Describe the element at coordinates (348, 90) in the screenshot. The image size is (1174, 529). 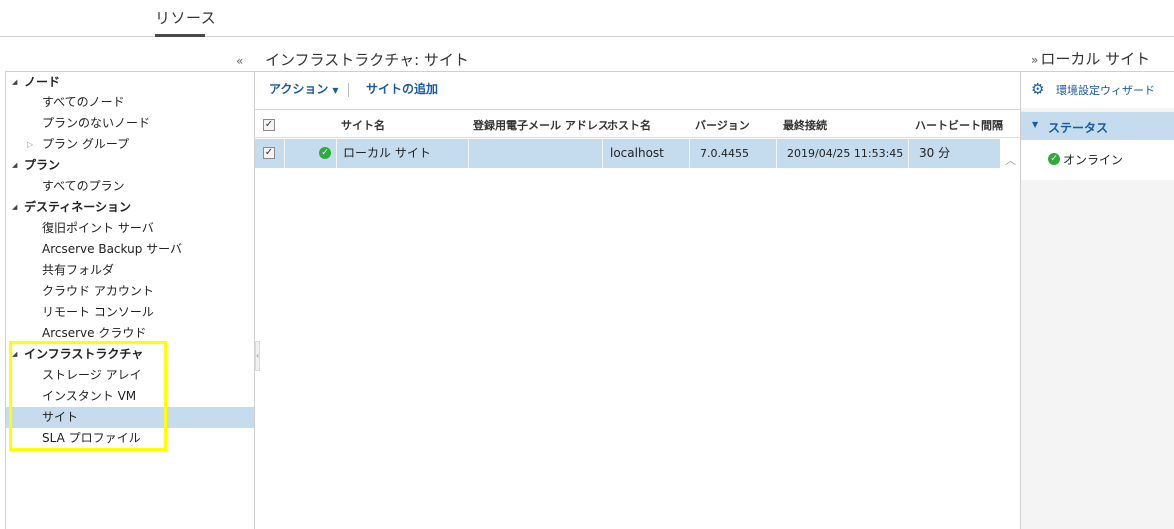
I see `toolbar-divider` at that location.